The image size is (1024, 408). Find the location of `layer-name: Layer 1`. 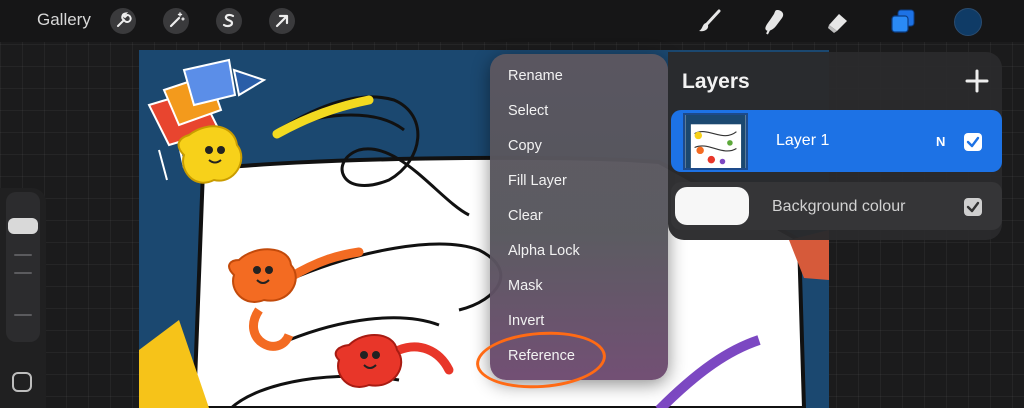

layer-name: Layer 1 is located at coordinates (803, 140).